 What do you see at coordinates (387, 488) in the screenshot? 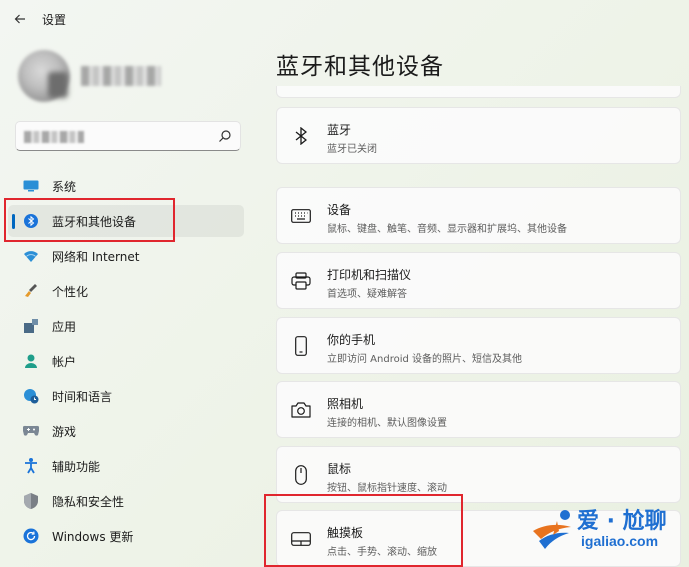
I see `card-subtitle: 按钮、鼠标指针速度、滚动` at bounding box center [387, 488].